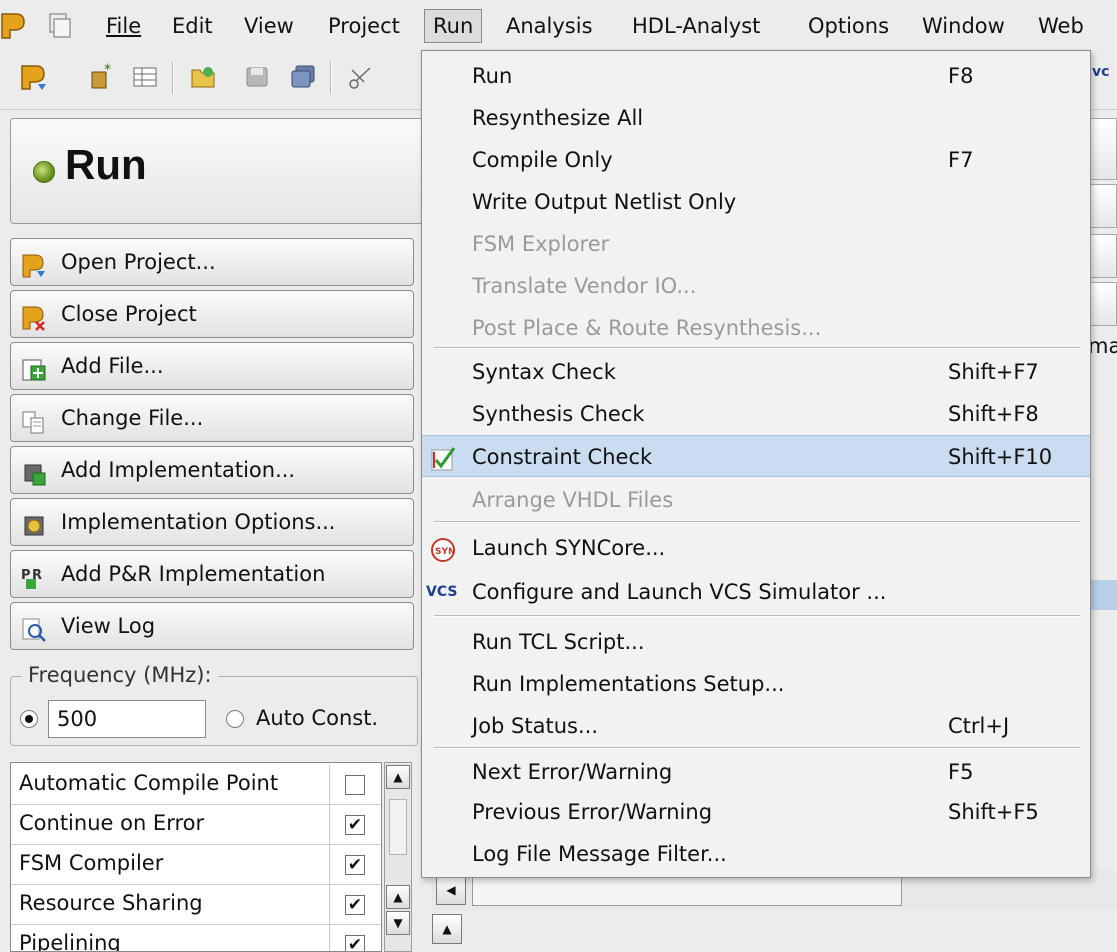 Image resolution: width=1117 pixels, height=952 pixels. I want to click on menu-item-compile-only: Compile Only F7, so click(756, 160).